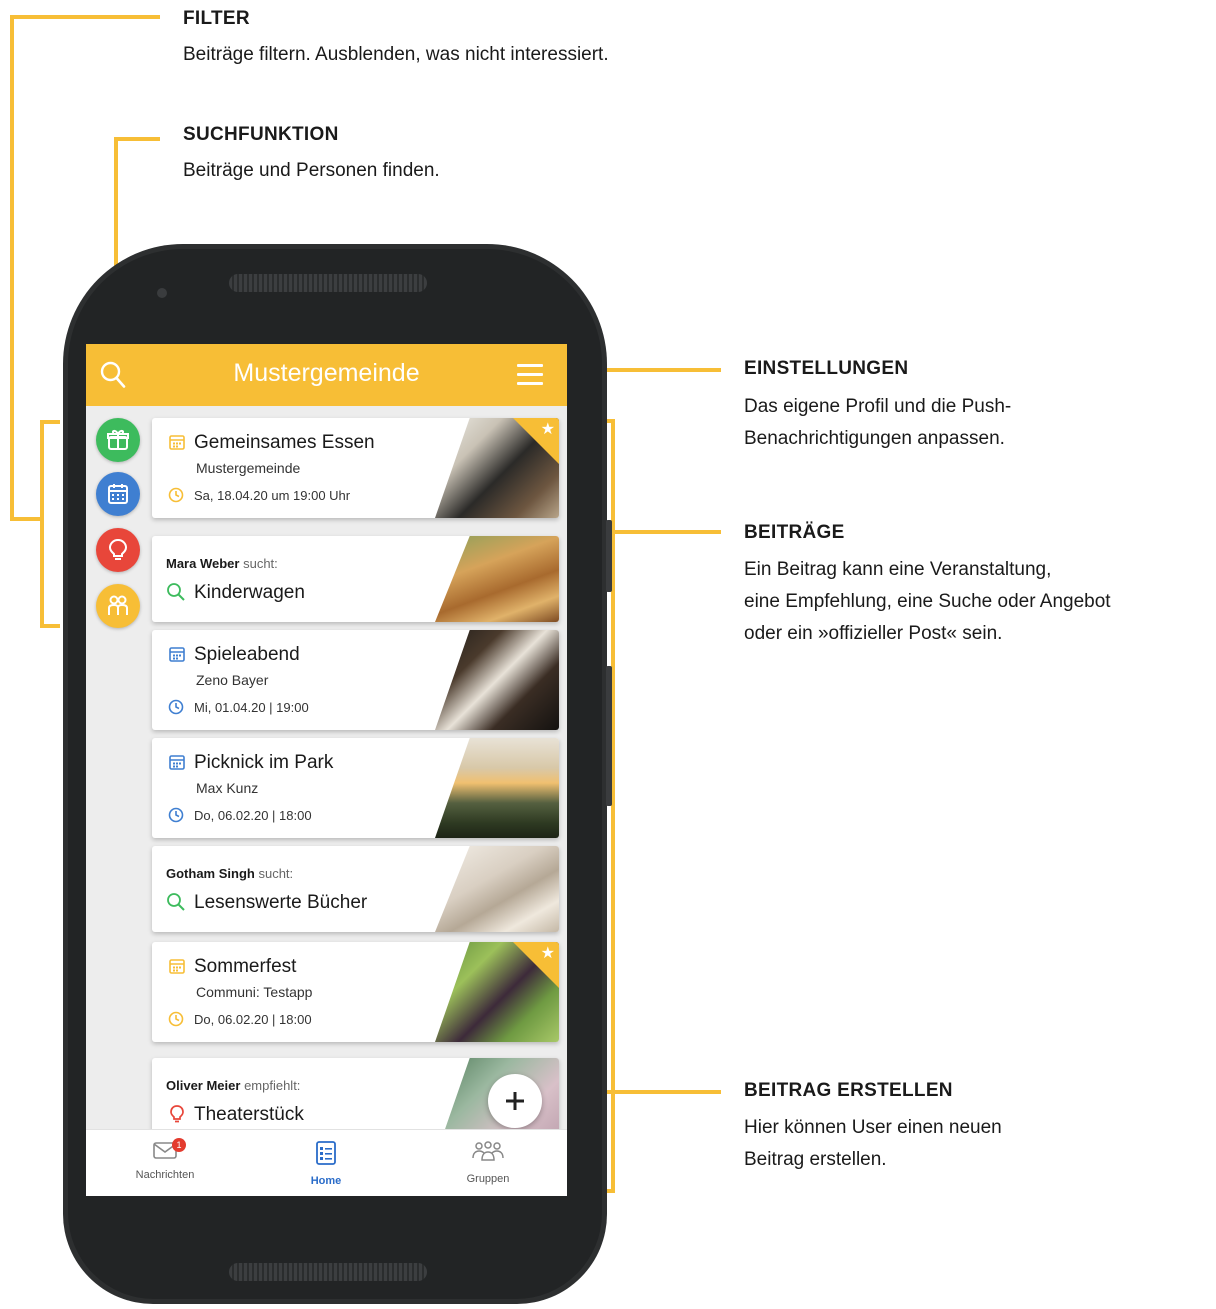 The width and height of the screenshot is (1216, 1309). I want to click on filter-connector-v, so click(12, 268).